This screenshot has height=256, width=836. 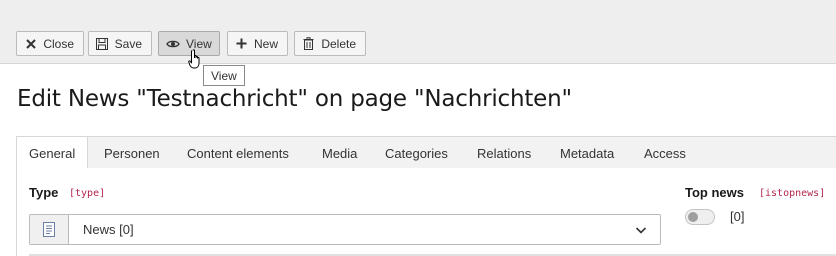 What do you see at coordinates (132, 153) in the screenshot?
I see `tab-personen: Personen` at bounding box center [132, 153].